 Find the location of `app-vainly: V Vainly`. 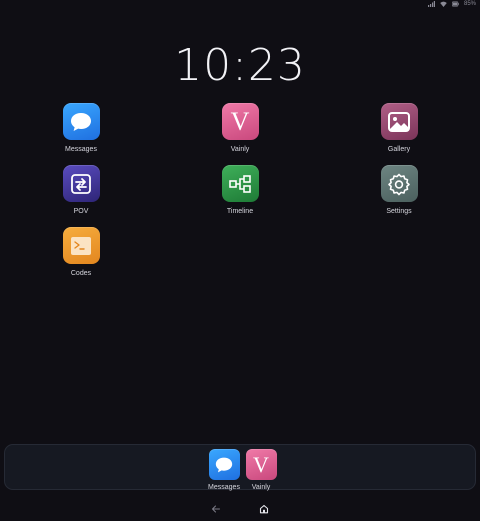

app-vainly: V Vainly is located at coordinates (240, 128).